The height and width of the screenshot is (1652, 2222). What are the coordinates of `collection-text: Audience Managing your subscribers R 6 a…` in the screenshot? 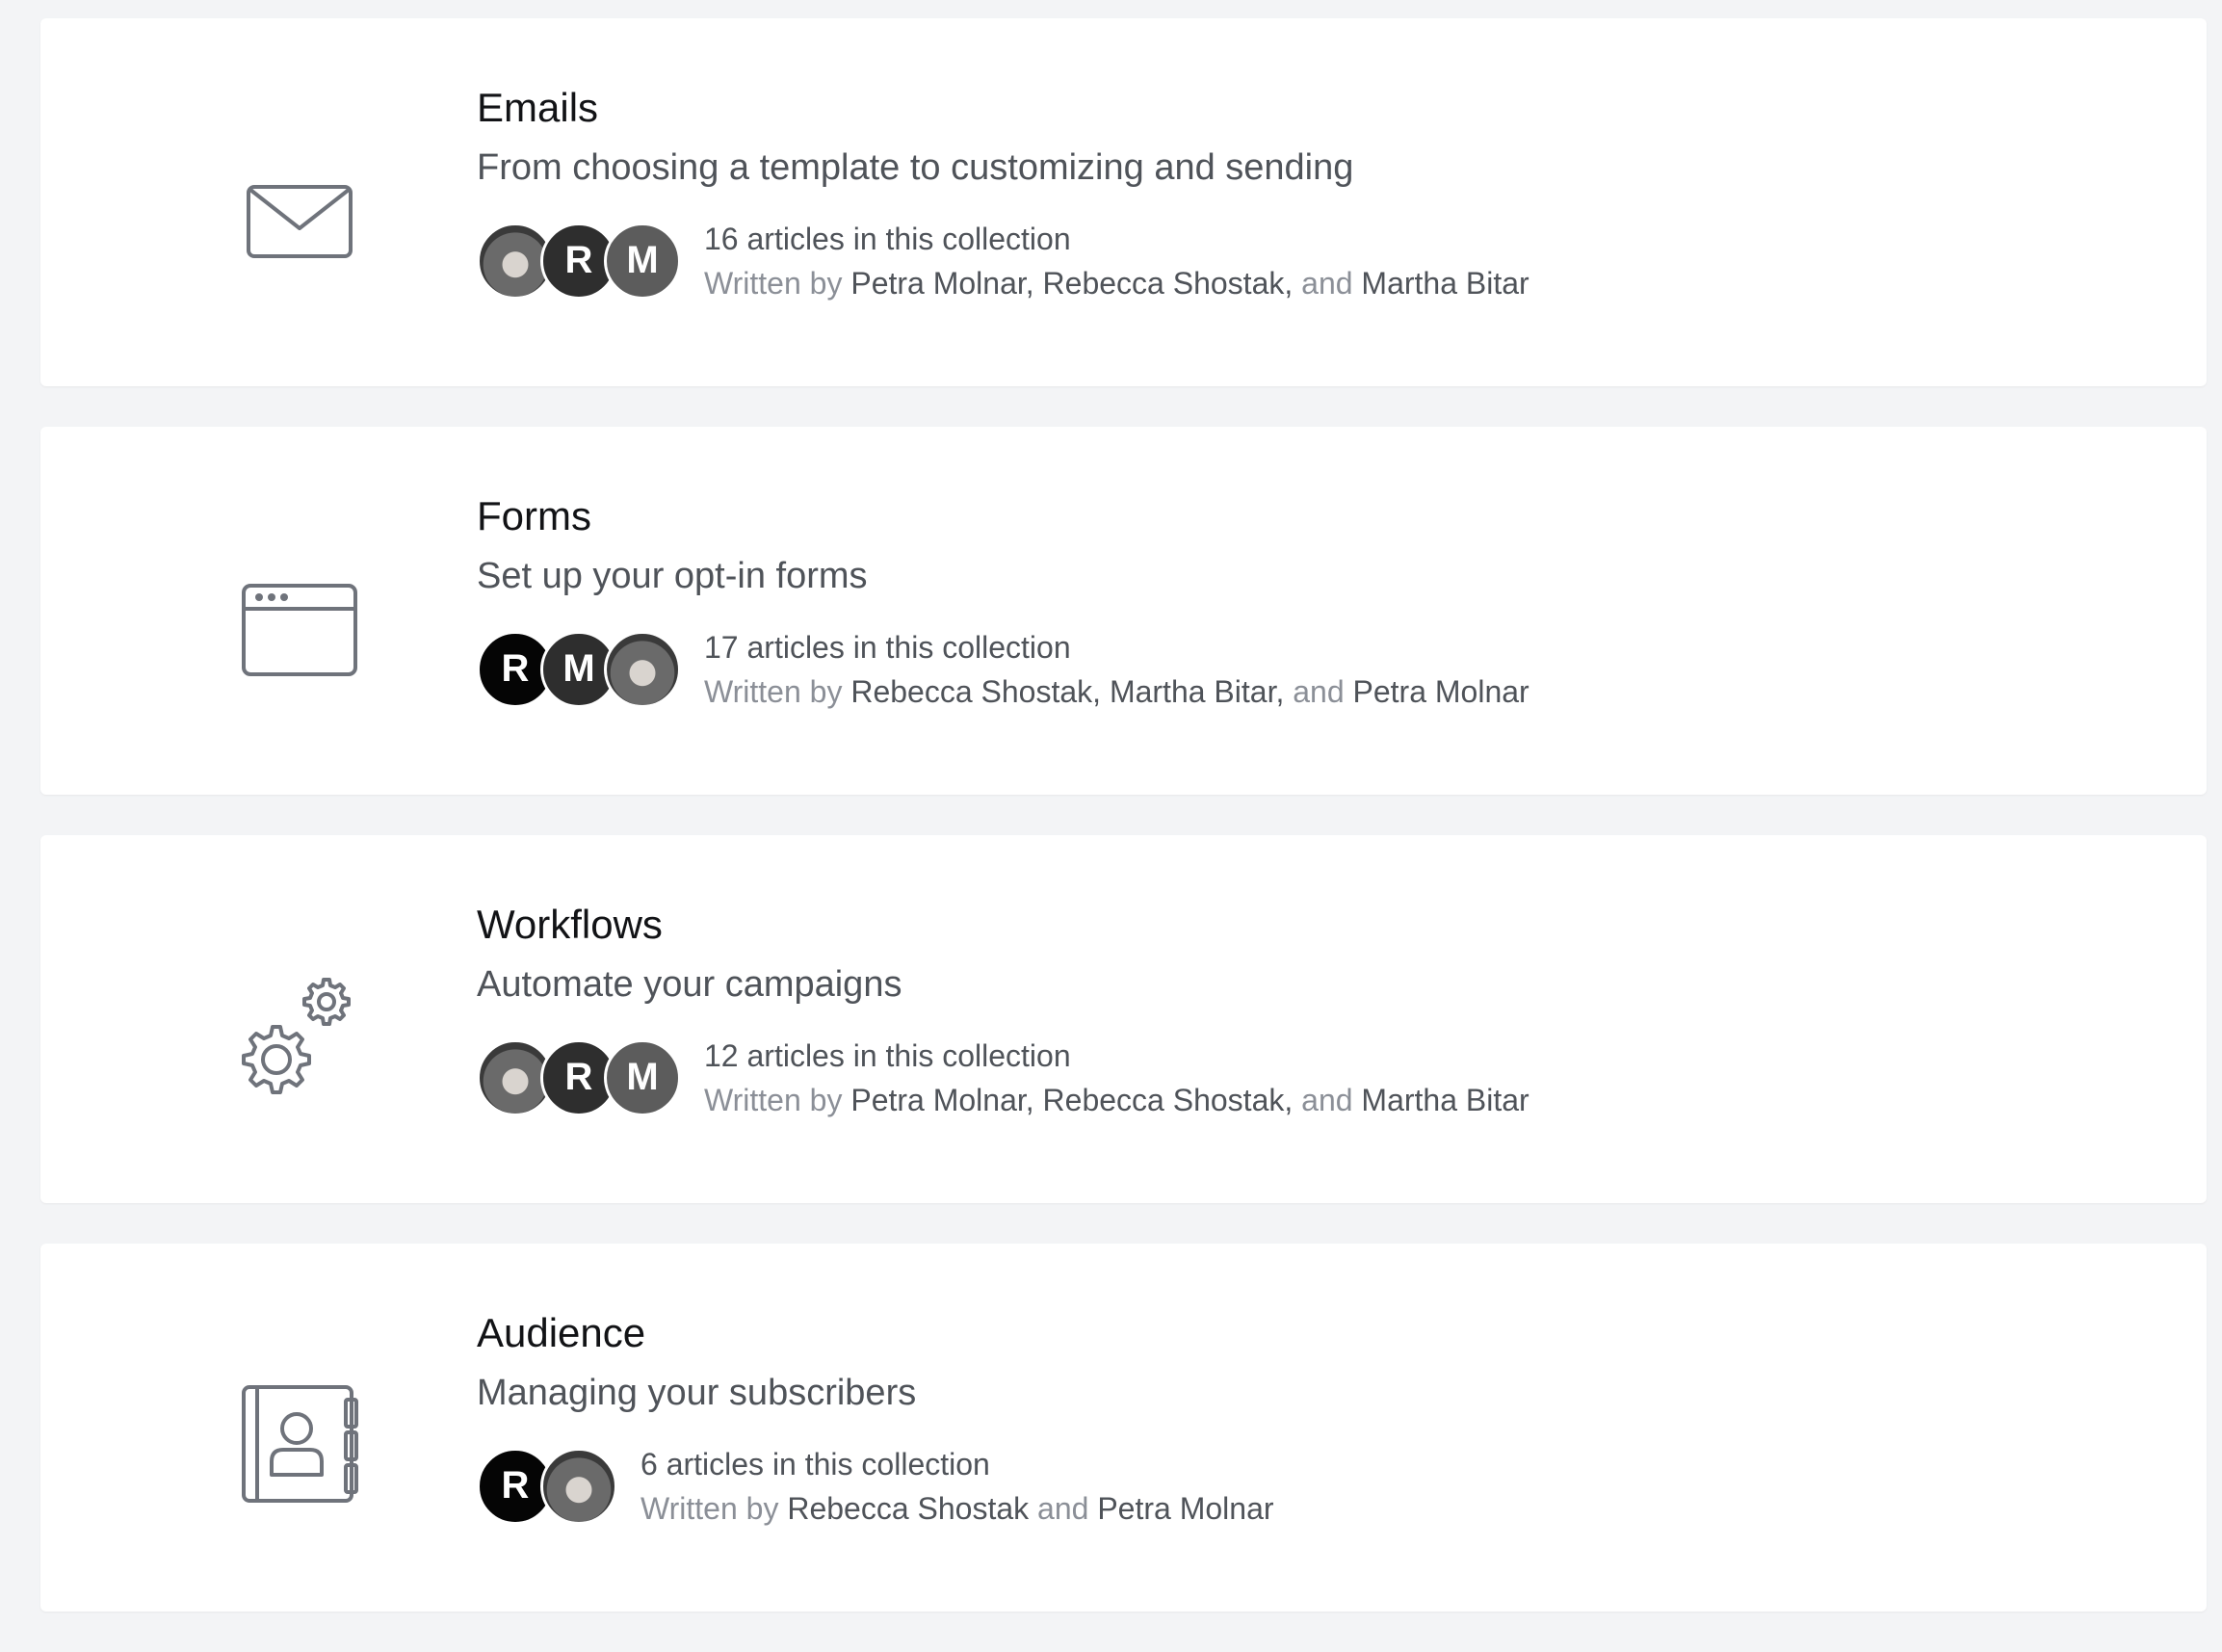 It's located at (1313, 1417).